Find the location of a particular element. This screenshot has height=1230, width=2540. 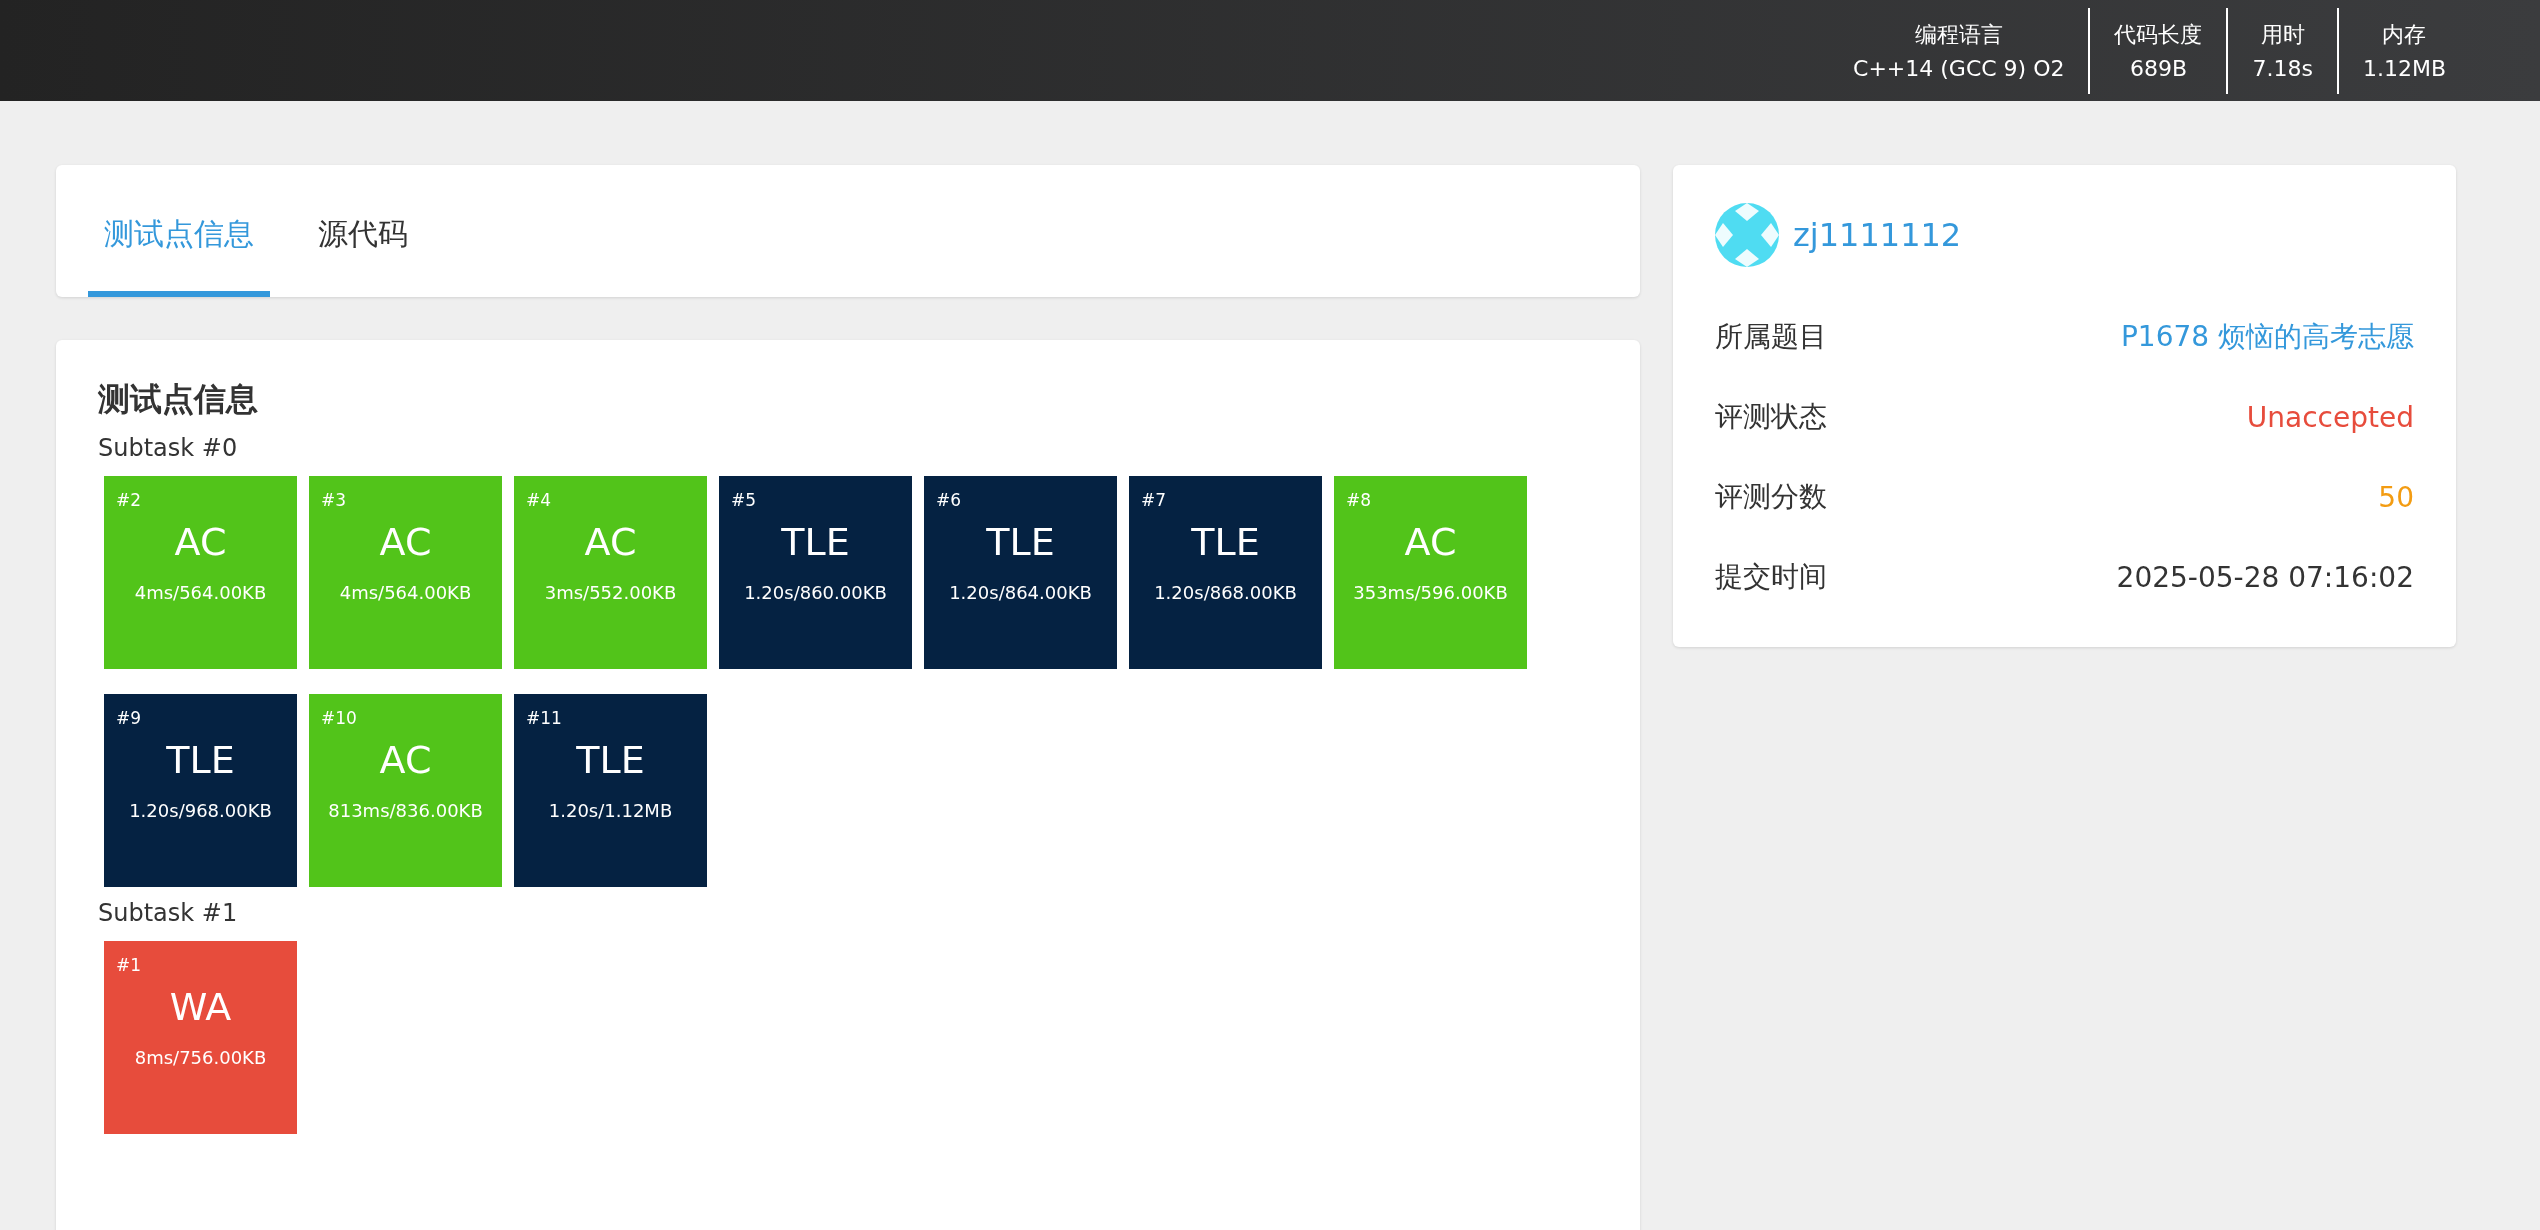

stat-value: 689B is located at coordinates (2158, 68).